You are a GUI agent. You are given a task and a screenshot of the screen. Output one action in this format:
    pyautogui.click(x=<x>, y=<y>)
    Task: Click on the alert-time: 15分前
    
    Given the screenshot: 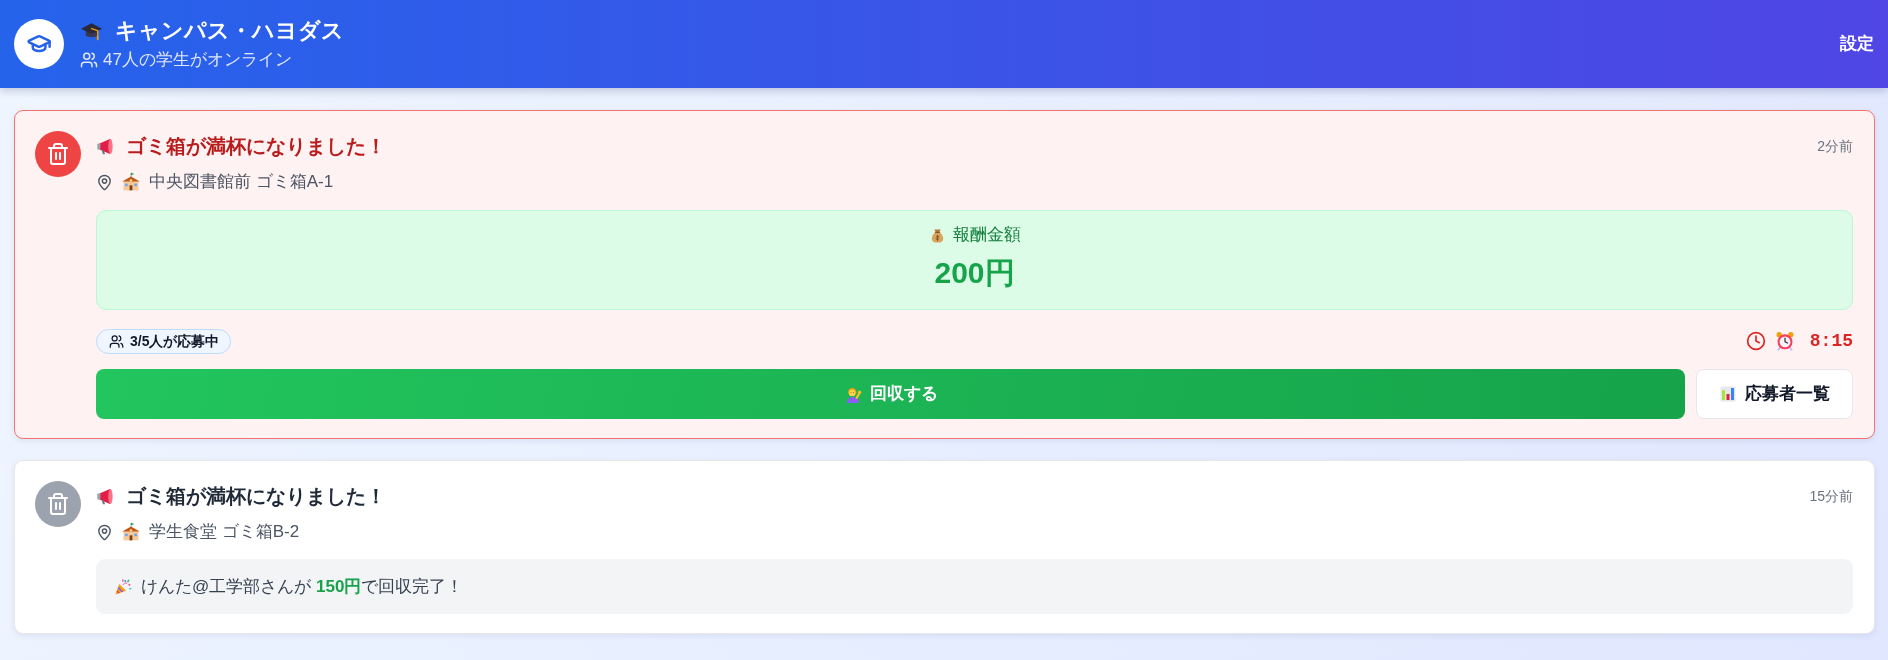 What is the action you would take?
    pyautogui.click(x=1831, y=496)
    